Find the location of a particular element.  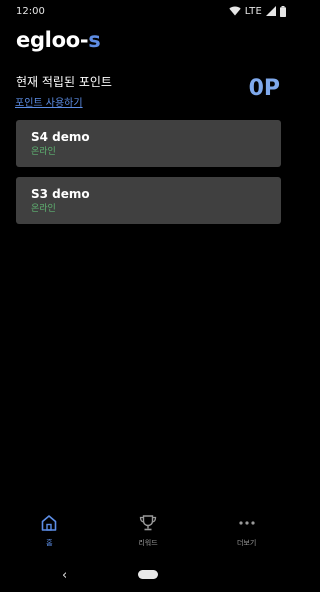

trophy-icon is located at coordinates (148, 523).